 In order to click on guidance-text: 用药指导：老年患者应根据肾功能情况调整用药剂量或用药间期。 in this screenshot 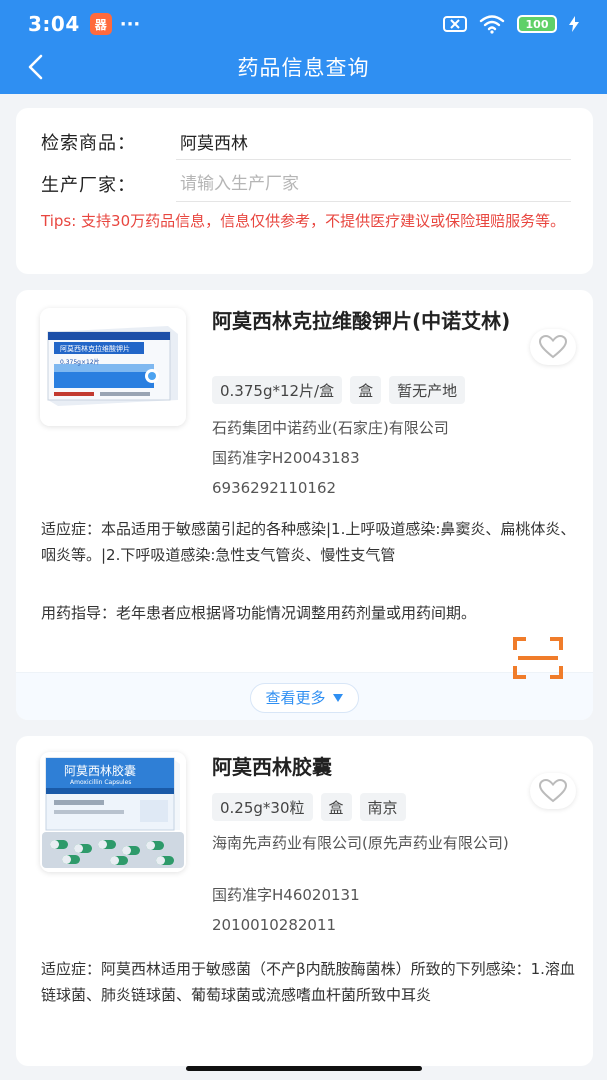, I will do `click(259, 613)`.